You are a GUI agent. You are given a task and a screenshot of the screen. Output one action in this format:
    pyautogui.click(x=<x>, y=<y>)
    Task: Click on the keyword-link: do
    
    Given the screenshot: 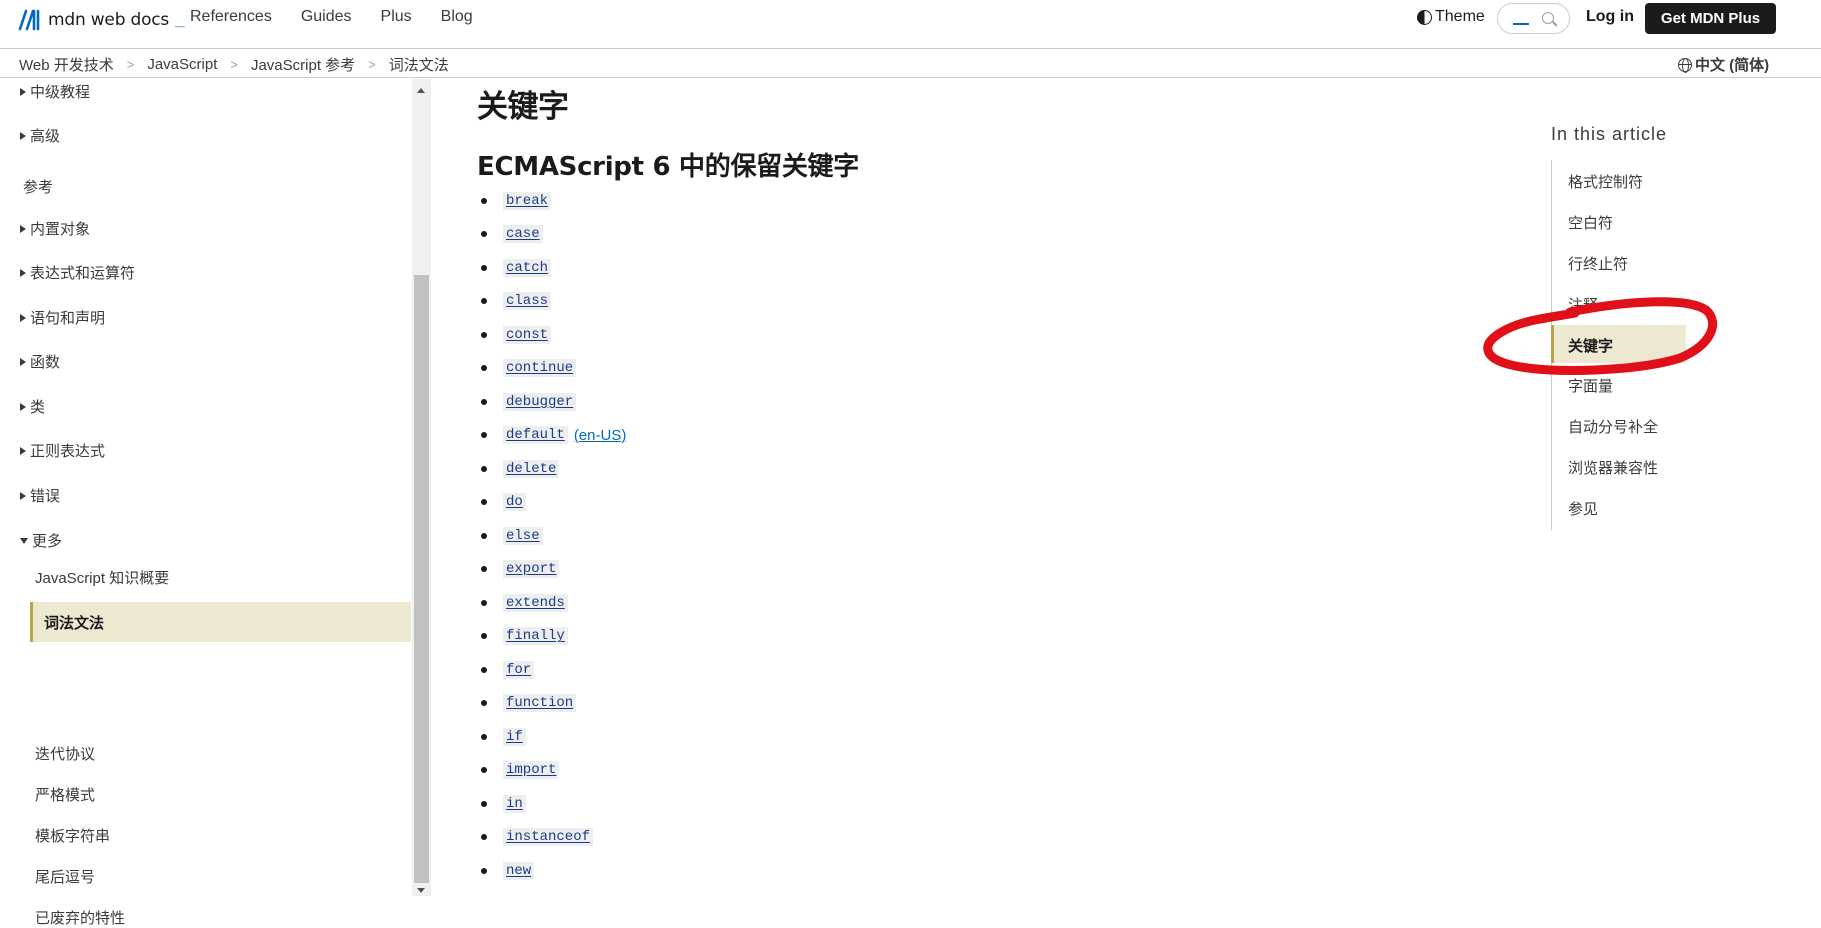 What is the action you would take?
    pyautogui.click(x=514, y=502)
    